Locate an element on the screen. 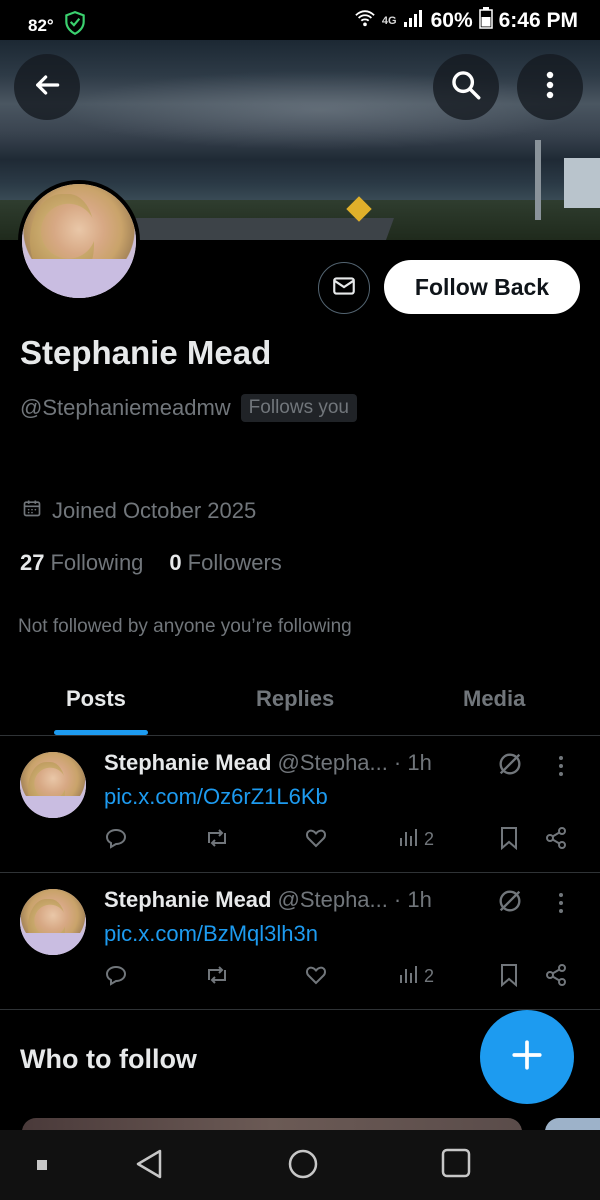 The height and width of the screenshot is (1200, 600). follow-back-button: Follow Back is located at coordinates (482, 287).